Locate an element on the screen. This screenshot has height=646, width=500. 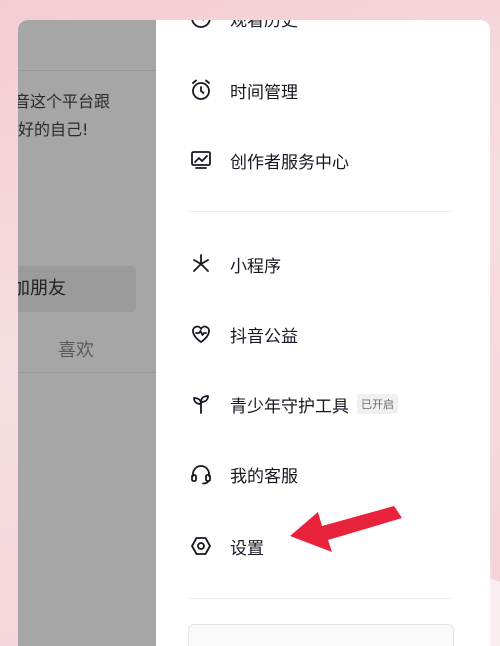
history-icon is located at coordinates (201, 25).